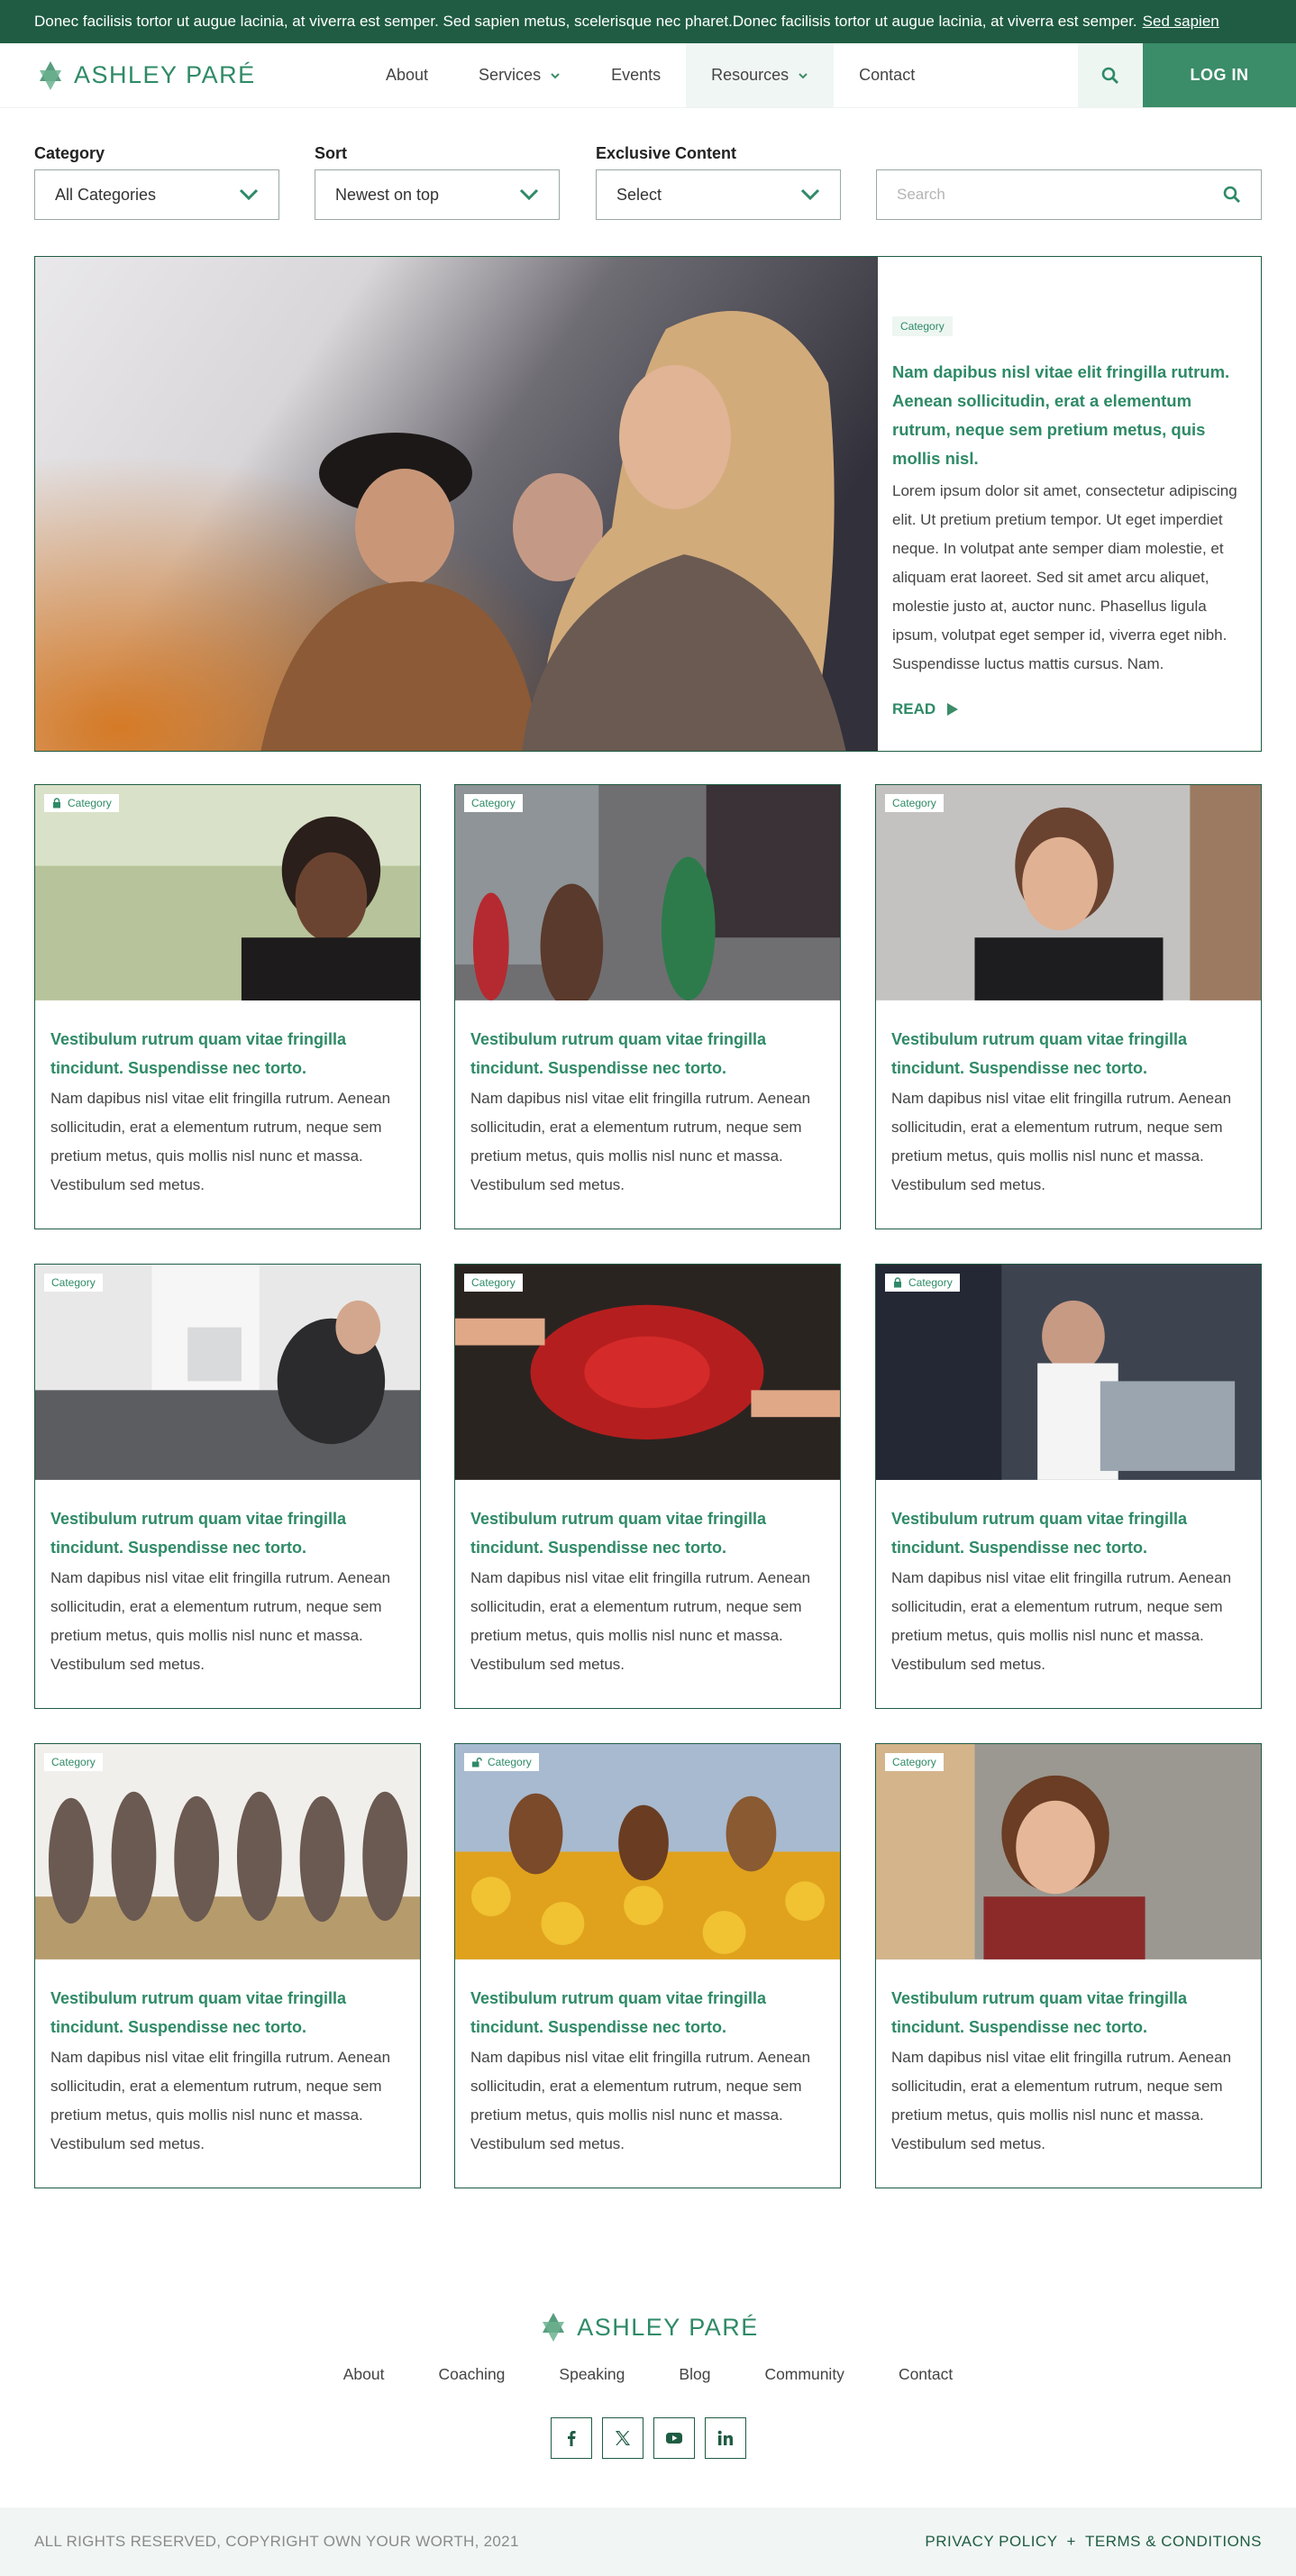 The width and height of the screenshot is (1296, 2576). Describe the element at coordinates (666, 153) in the screenshot. I see `exclusive-label: Exclusive Content` at that location.